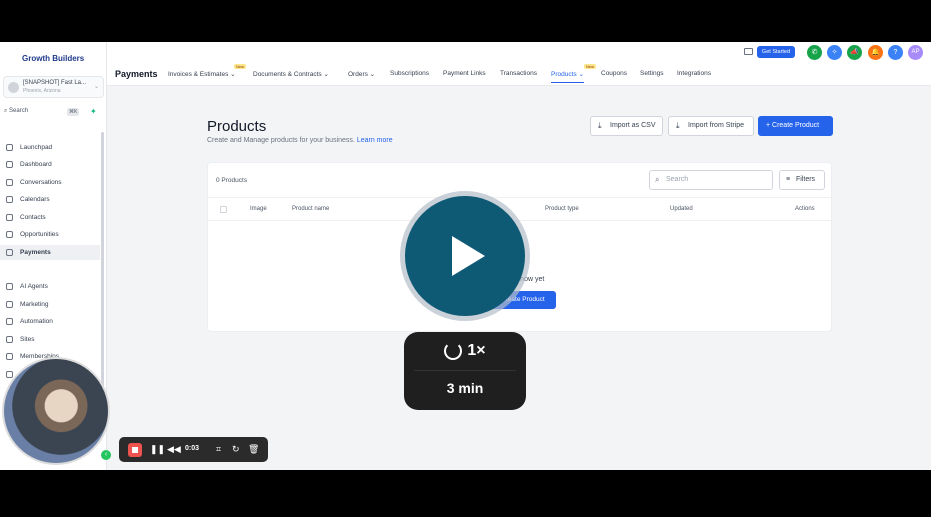 The width and height of the screenshot is (931, 517). What do you see at coordinates (36, 164) in the screenshot?
I see `sidebar-item-label: Dashboard` at bounding box center [36, 164].